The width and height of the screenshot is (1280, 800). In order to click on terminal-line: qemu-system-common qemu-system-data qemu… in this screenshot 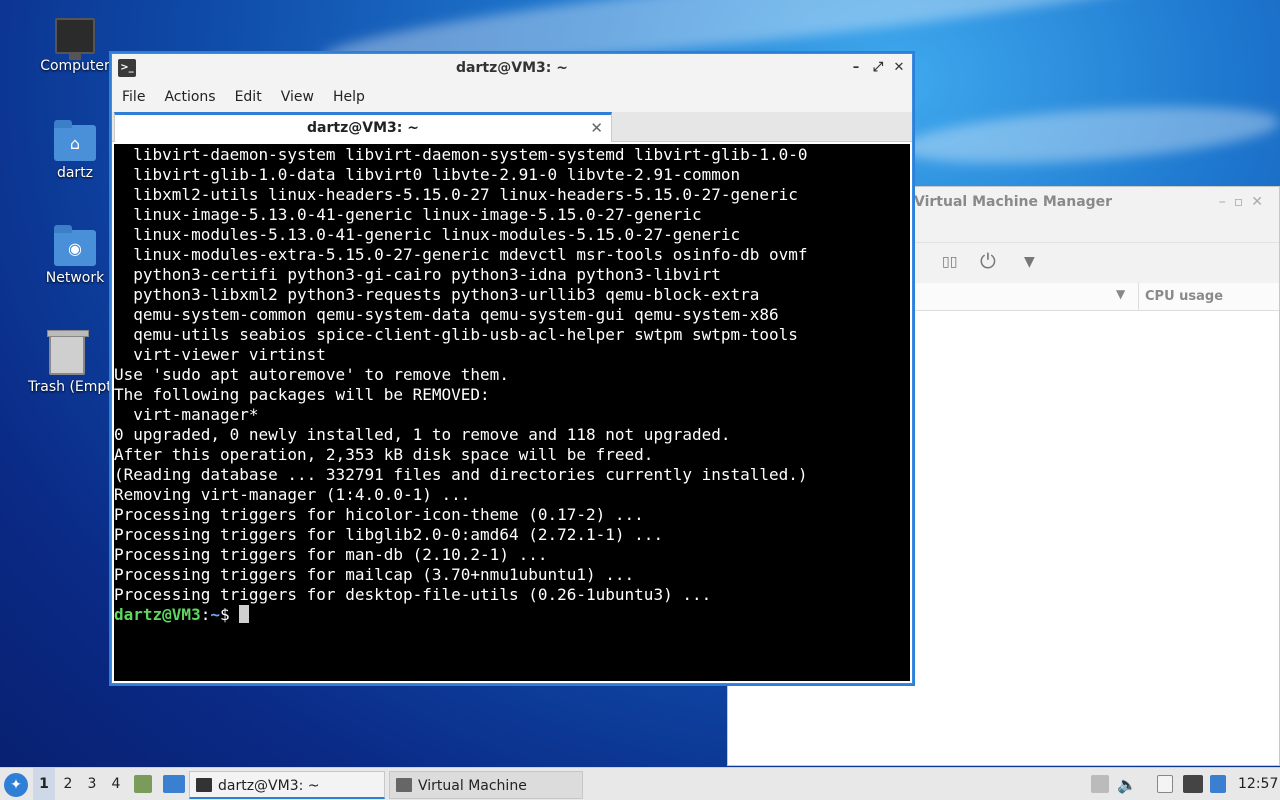, I will do `click(446, 314)`.